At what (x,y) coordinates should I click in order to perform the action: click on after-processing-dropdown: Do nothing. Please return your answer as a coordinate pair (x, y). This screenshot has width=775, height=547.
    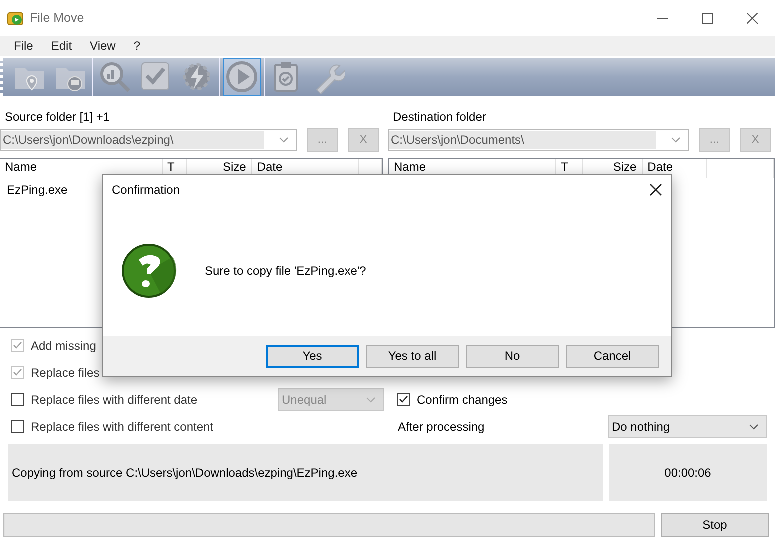
    Looking at the image, I should click on (687, 426).